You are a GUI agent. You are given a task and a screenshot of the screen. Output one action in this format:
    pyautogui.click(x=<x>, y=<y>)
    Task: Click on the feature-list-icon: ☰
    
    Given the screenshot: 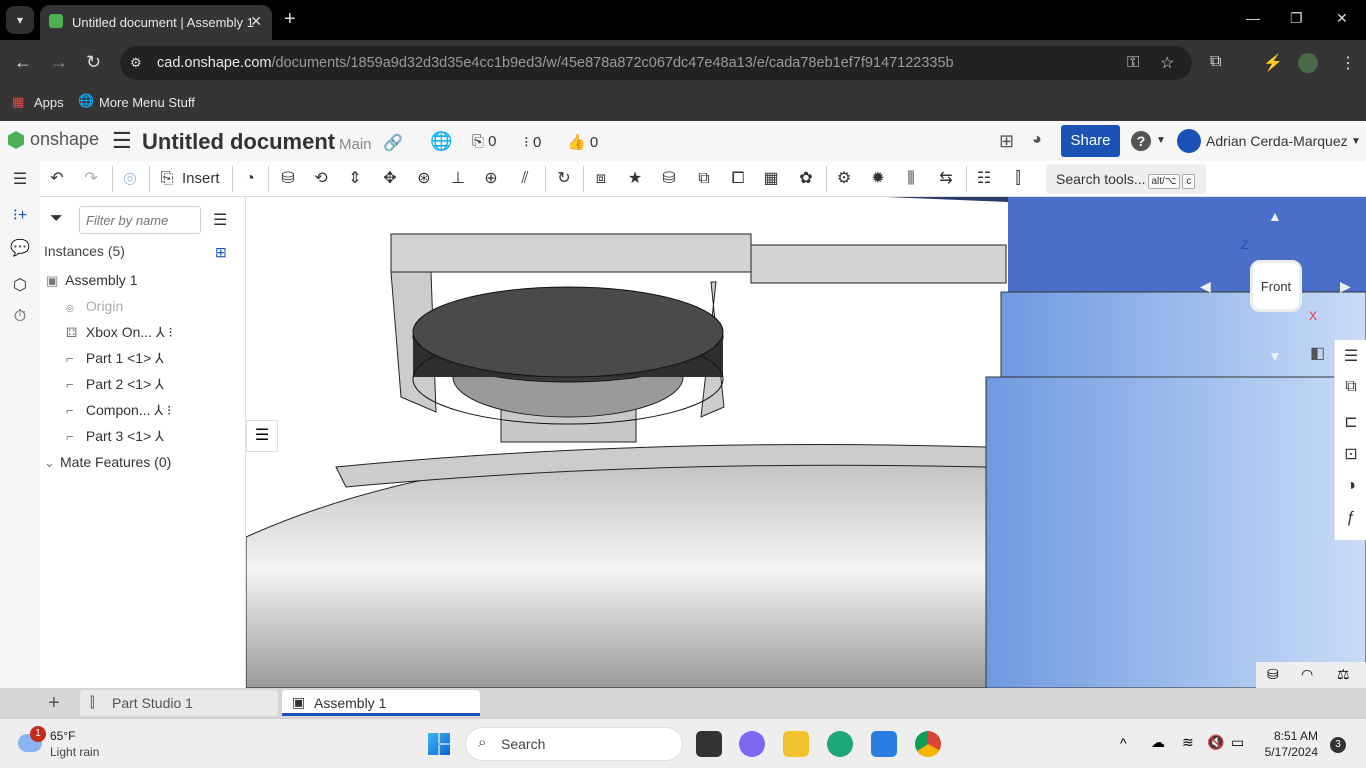 What is the action you would take?
    pyautogui.click(x=20, y=179)
    